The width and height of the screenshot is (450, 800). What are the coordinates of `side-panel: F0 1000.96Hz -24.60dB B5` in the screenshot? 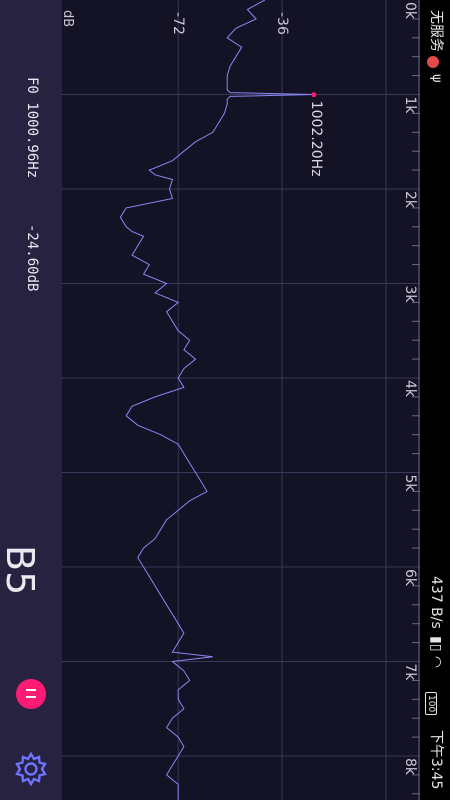 It's located at (31, 400).